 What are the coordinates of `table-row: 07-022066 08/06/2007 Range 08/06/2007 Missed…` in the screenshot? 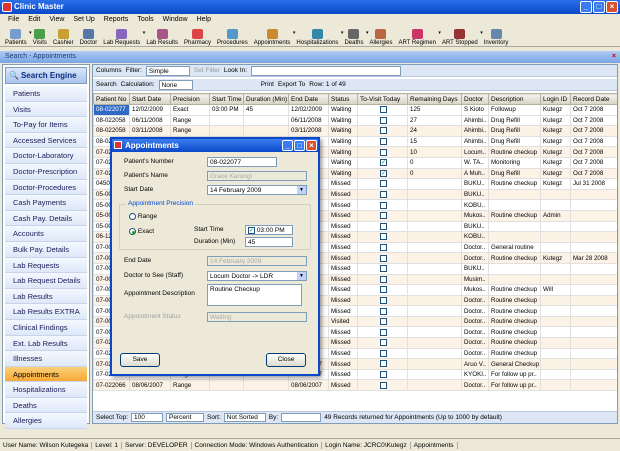 It's located at (355, 385).